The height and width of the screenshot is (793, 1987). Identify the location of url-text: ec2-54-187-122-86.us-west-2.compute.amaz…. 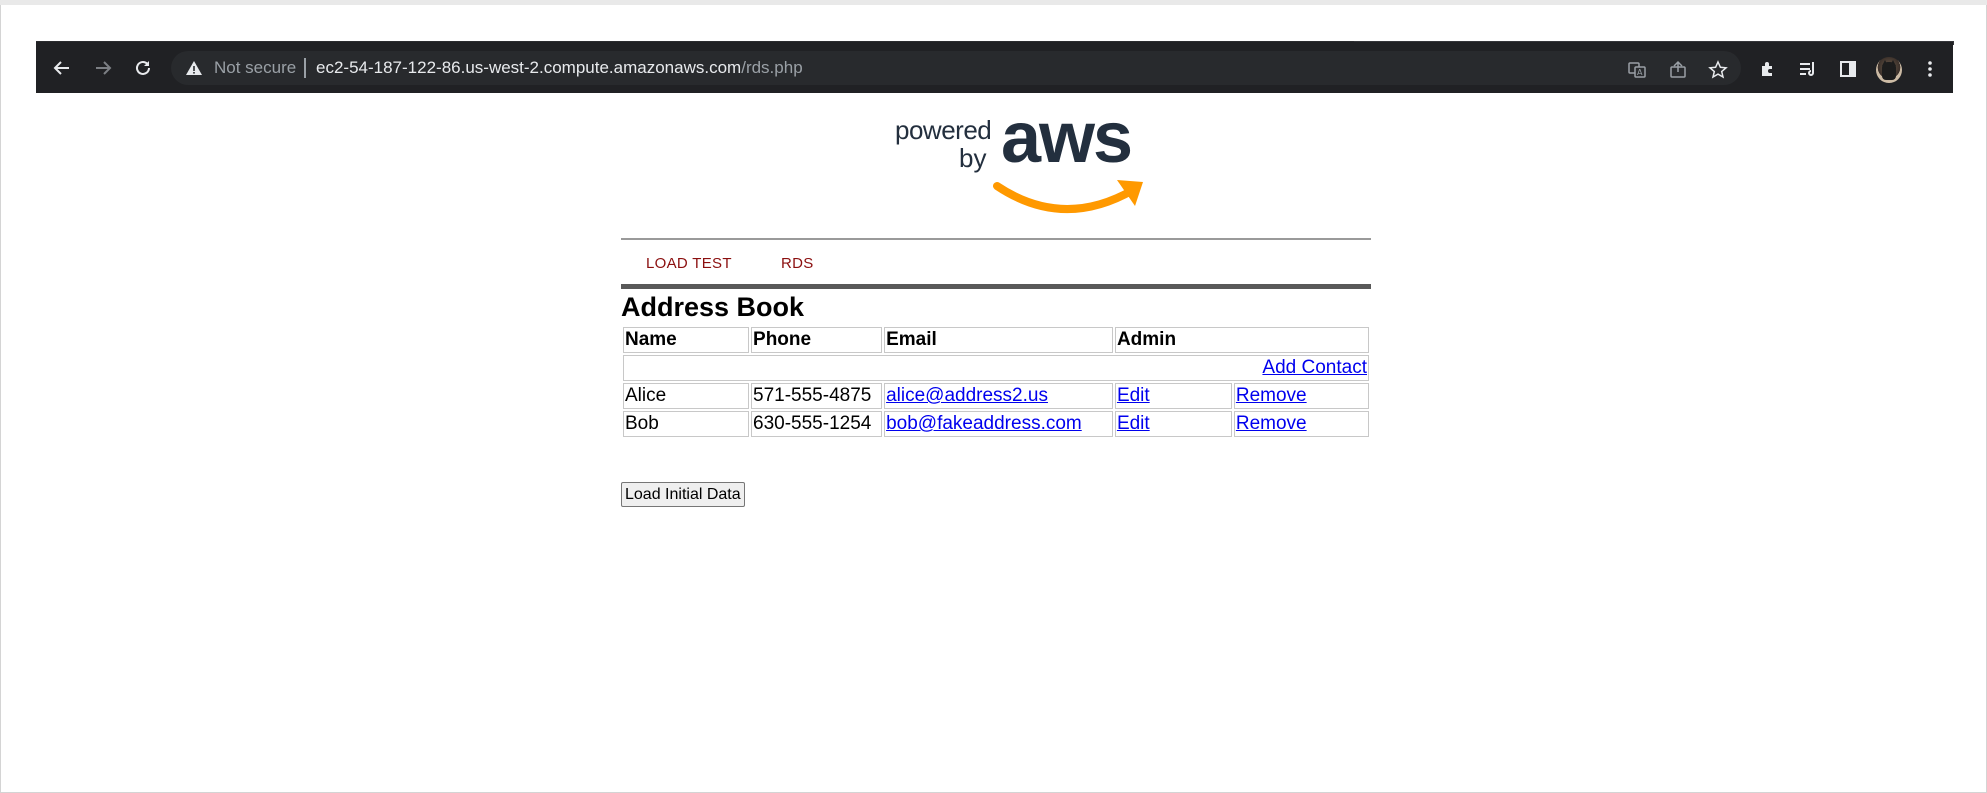
(559, 68).